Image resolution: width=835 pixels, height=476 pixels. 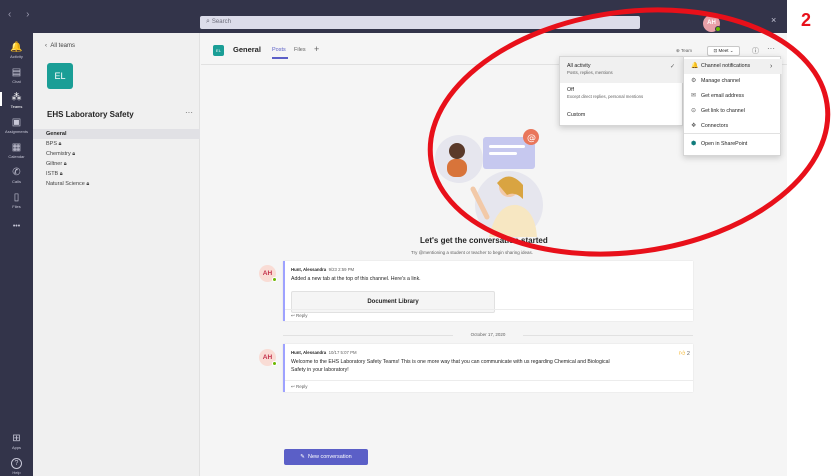 What do you see at coordinates (484, 240) in the screenshot?
I see `conversation-start-title: Let's get the conversation started` at bounding box center [484, 240].